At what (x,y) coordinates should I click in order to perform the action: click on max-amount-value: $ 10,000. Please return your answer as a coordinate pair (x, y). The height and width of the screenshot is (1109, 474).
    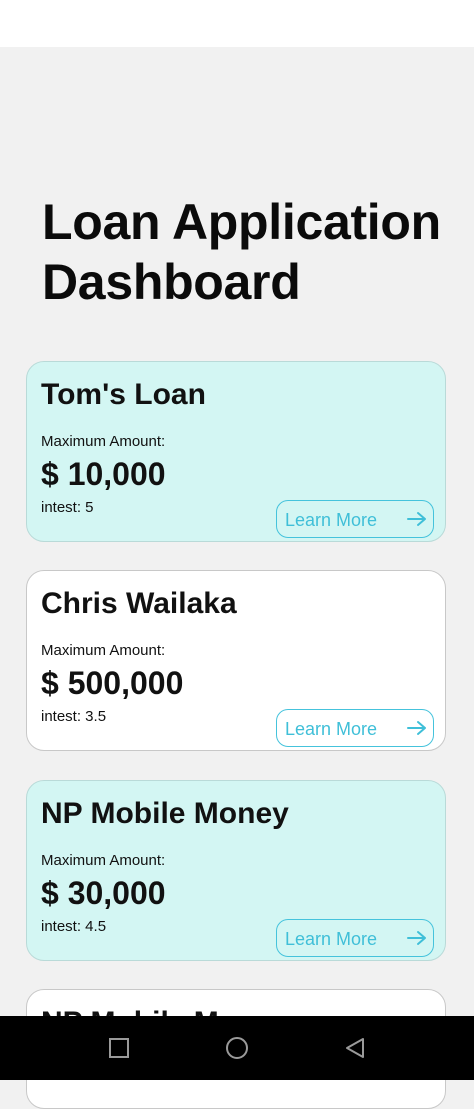
    Looking at the image, I should click on (103, 474).